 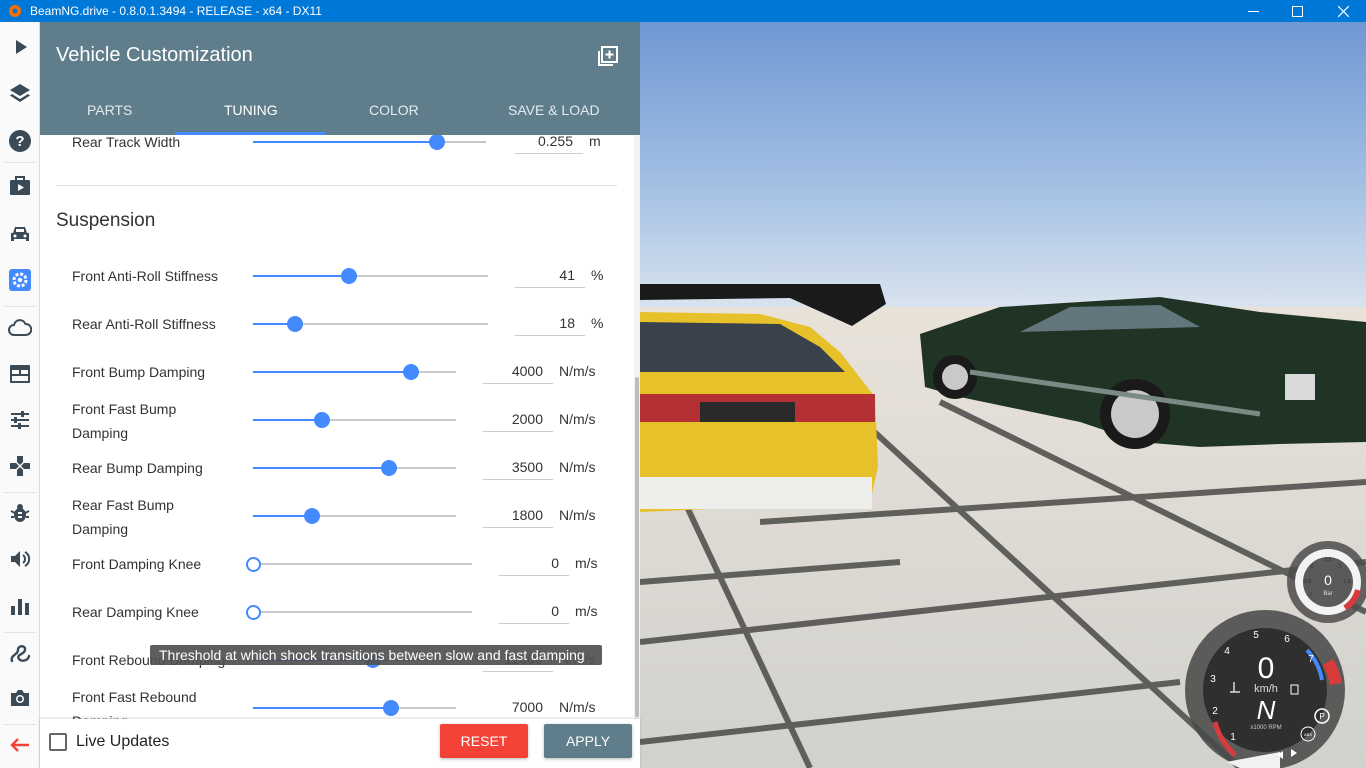 What do you see at coordinates (137, 468) in the screenshot?
I see `tuning-label: Rear Bump Damping` at bounding box center [137, 468].